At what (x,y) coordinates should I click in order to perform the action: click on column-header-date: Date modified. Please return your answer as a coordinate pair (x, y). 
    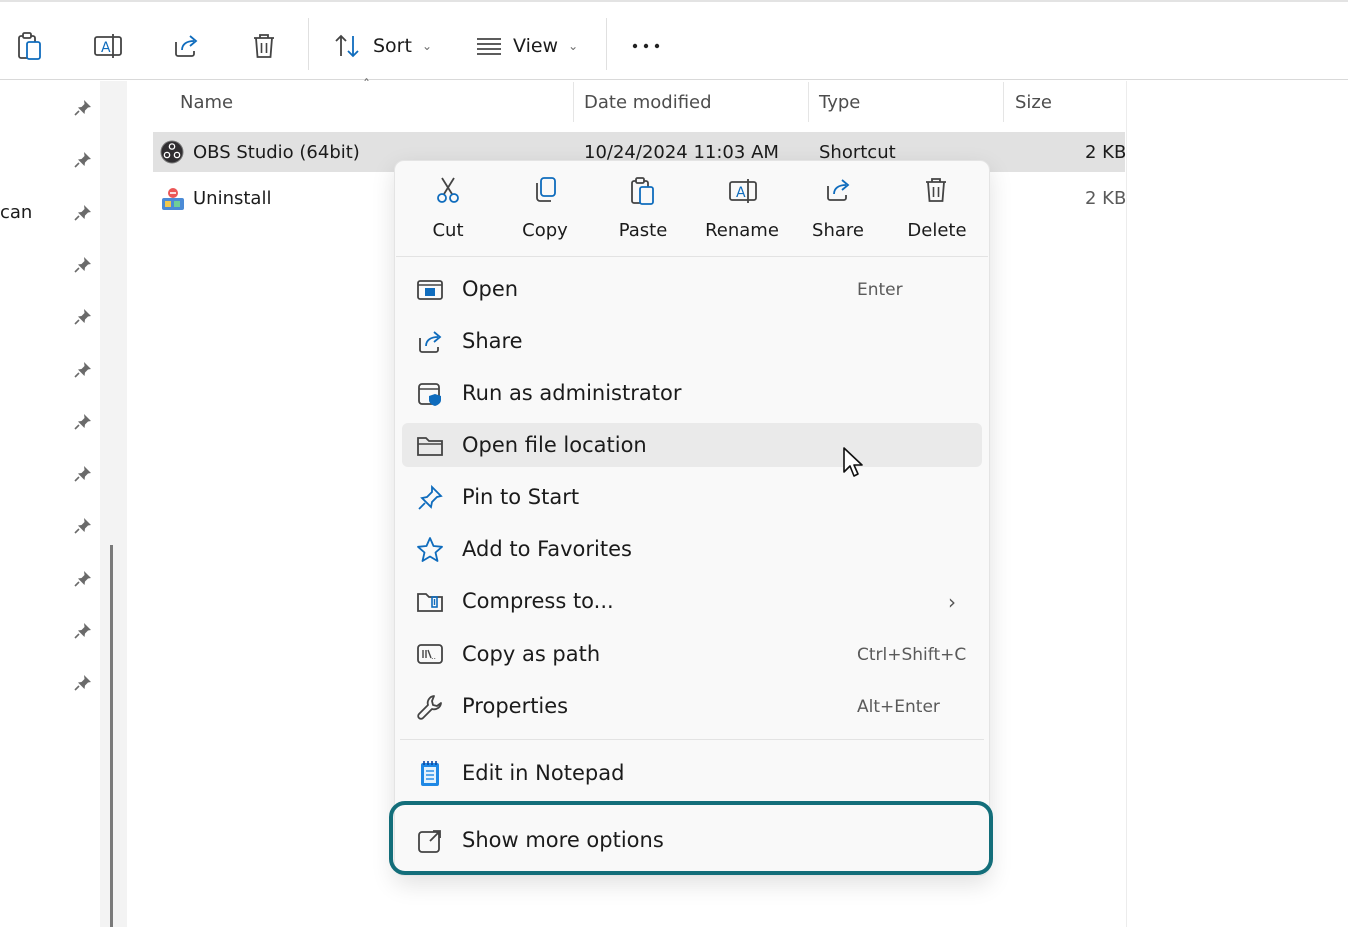
    Looking at the image, I should click on (648, 102).